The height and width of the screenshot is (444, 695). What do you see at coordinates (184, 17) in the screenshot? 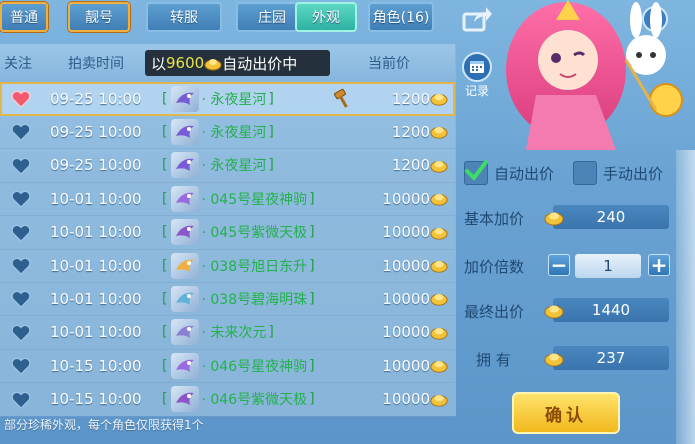
I see `tab-transfer-server: 转服` at bounding box center [184, 17].